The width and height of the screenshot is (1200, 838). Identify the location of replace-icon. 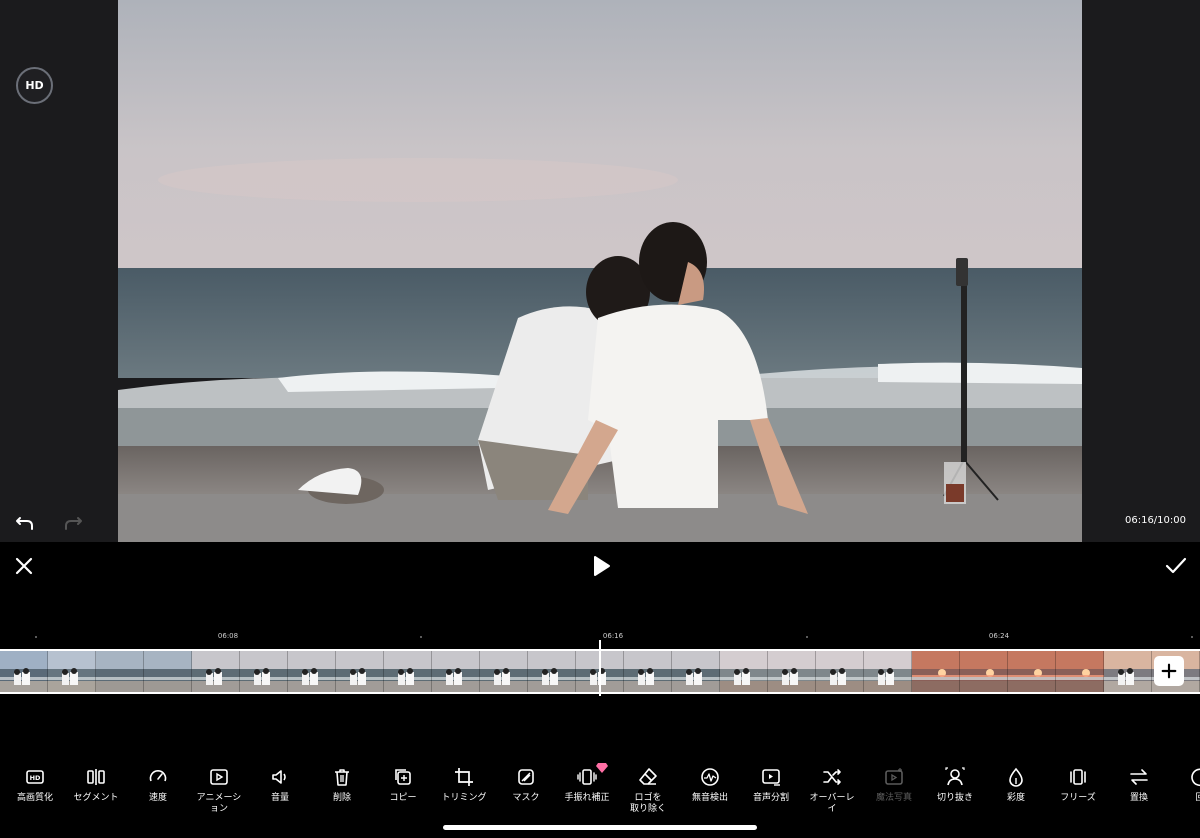
(1139, 777).